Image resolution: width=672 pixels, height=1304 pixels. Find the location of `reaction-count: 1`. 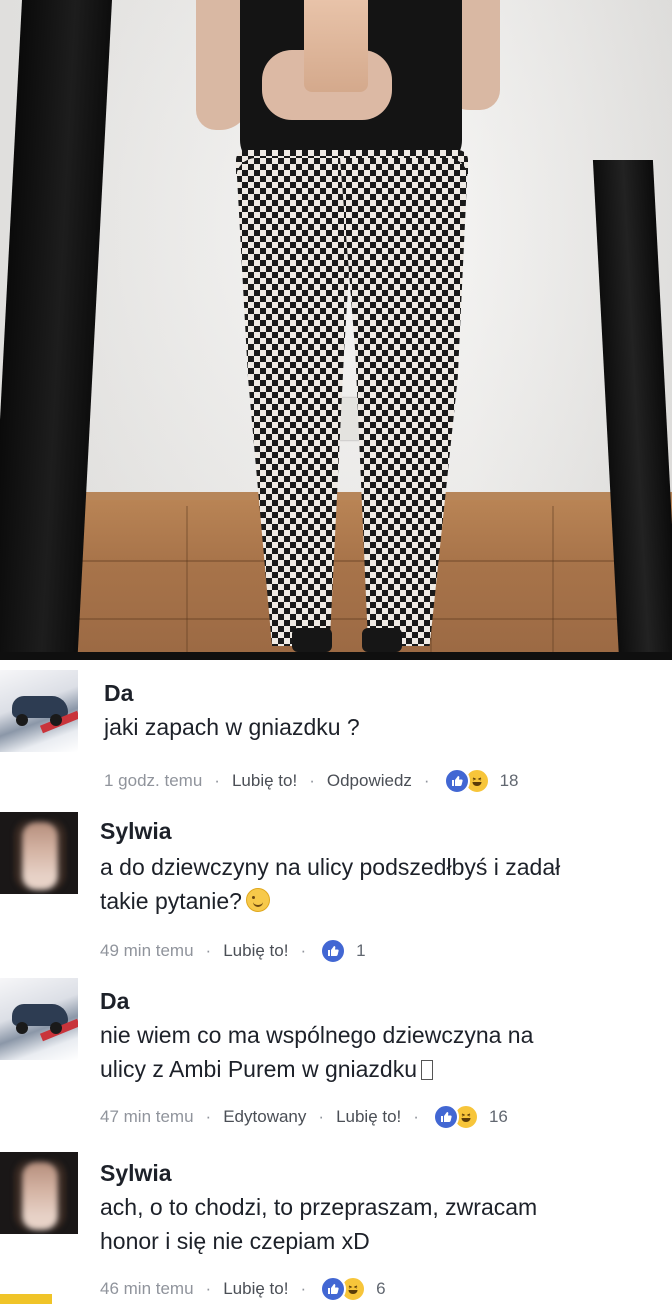

reaction-count: 1 is located at coordinates (361, 950).